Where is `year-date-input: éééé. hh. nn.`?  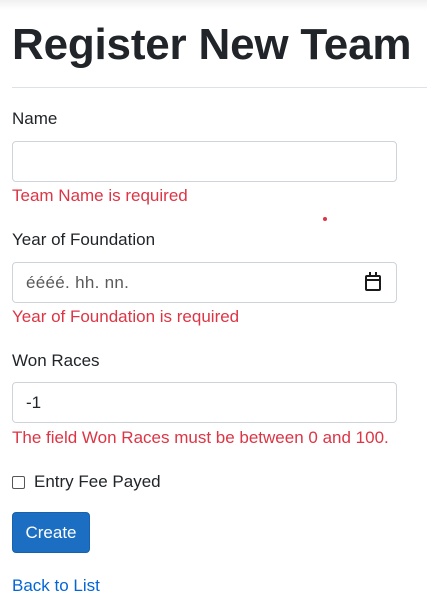 year-date-input: éééé. hh. nn. is located at coordinates (204, 282).